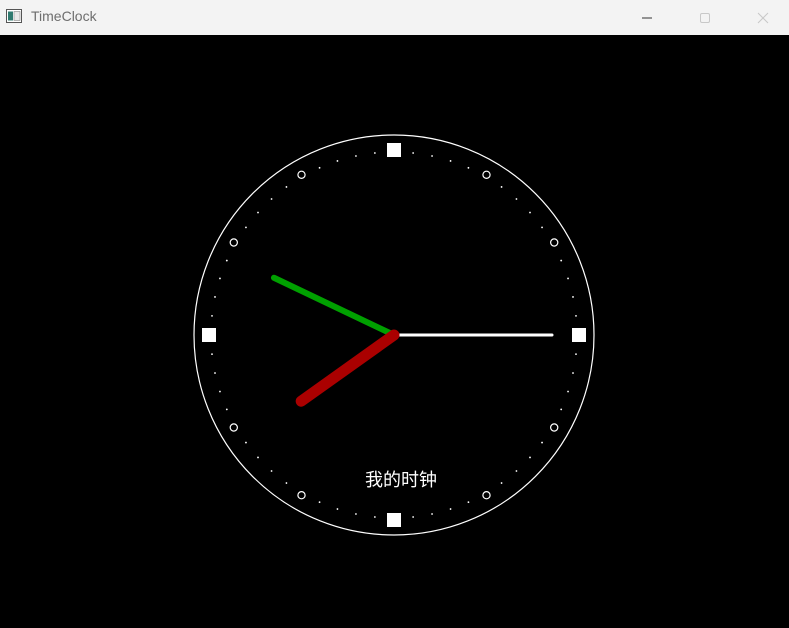 This screenshot has height=628, width=789. Describe the element at coordinates (412, 340) in the screenshot. I see `clock-hands` at that location.